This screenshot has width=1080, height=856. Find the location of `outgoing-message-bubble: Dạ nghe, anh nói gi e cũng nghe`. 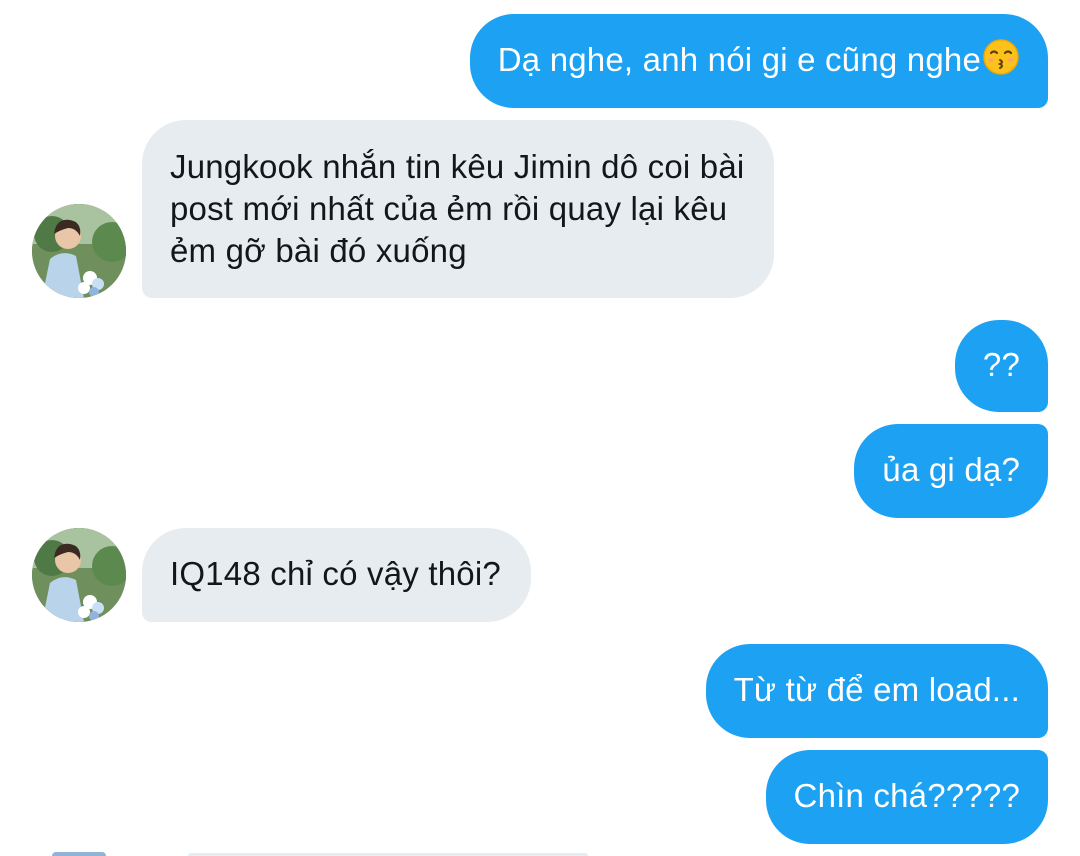

outgoing-message-bubble: Dạ nghe, anh nói gi e cũng nghe is located at coordinates (758, 61).